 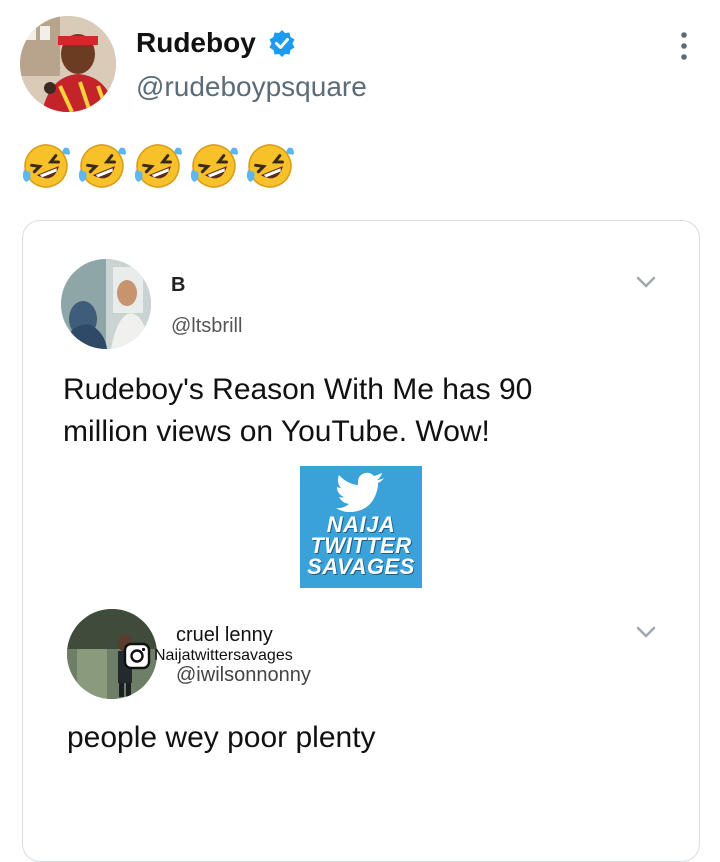 What do you see at coordinates (360, 492) in the screenshot?
I see `twitter-bird-icon` at bounding box center [360, 492].